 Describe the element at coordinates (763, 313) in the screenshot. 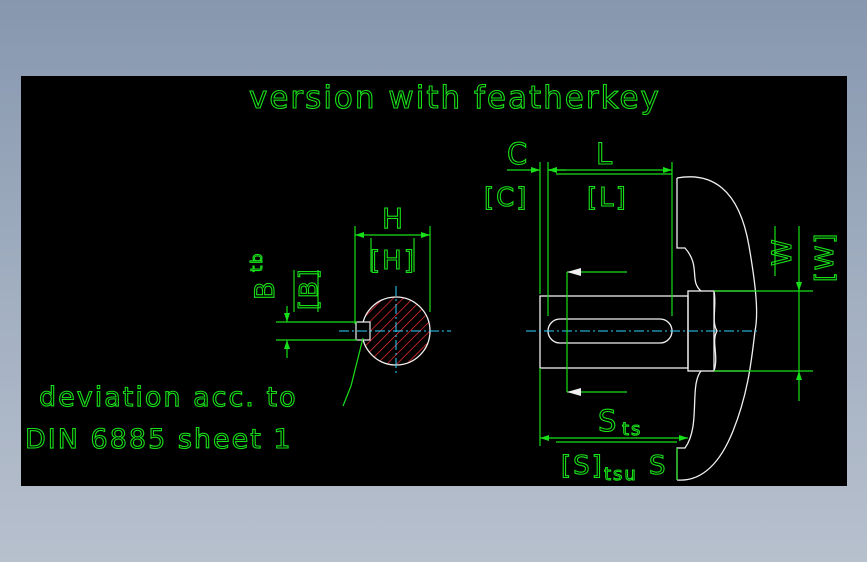

I see `dimension-W` at that location.